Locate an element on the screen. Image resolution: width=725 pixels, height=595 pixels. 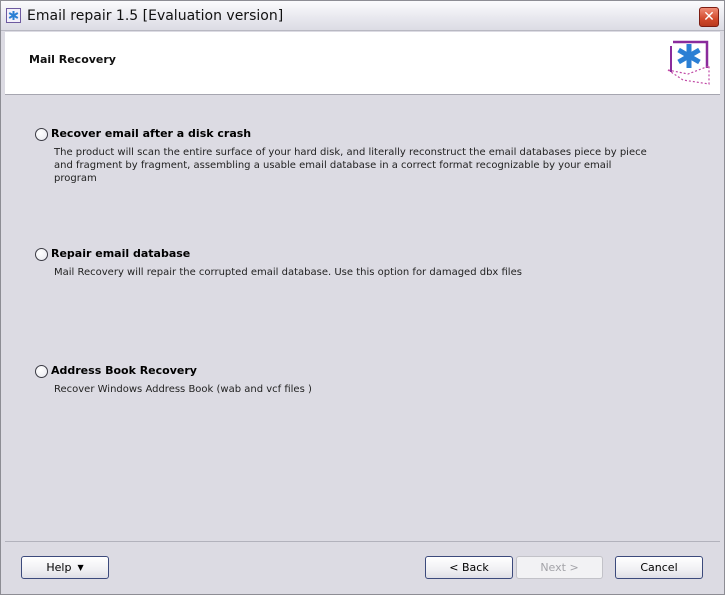
wizard-header: Mail Recovery is located at coordinates (362, 63).